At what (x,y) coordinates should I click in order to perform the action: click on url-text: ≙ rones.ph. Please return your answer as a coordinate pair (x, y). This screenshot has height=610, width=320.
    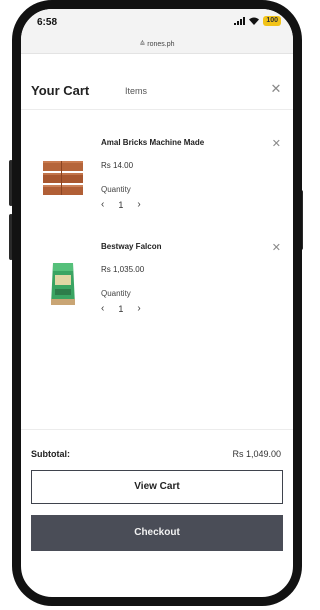
    Looking at the image, I should click on (157, 44).